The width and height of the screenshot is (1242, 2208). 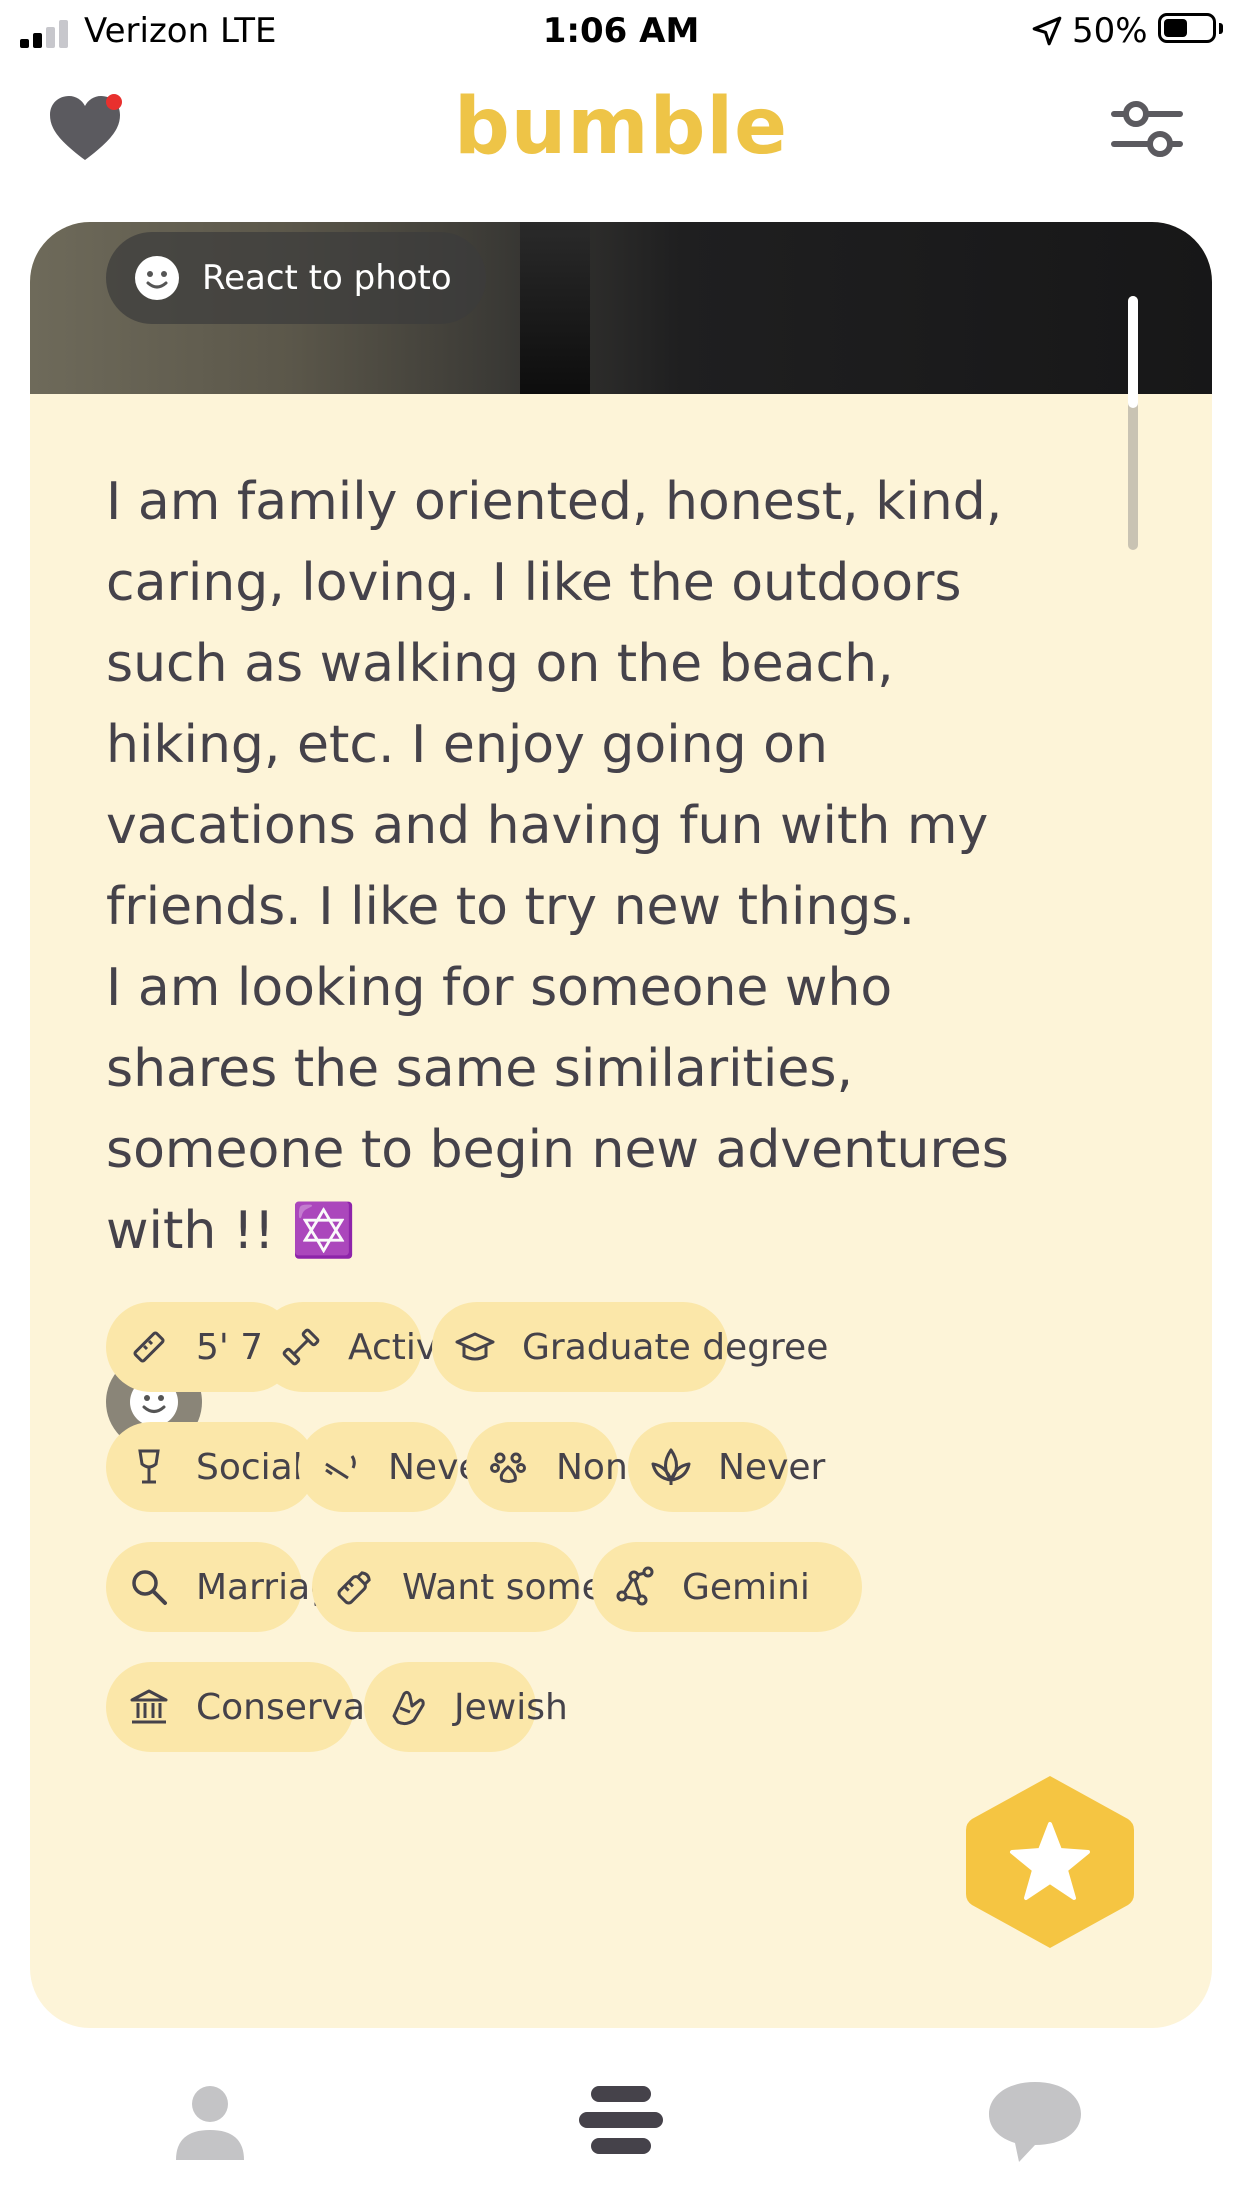 I want to click on profile-badge: None, so click(x=558, y=1467).